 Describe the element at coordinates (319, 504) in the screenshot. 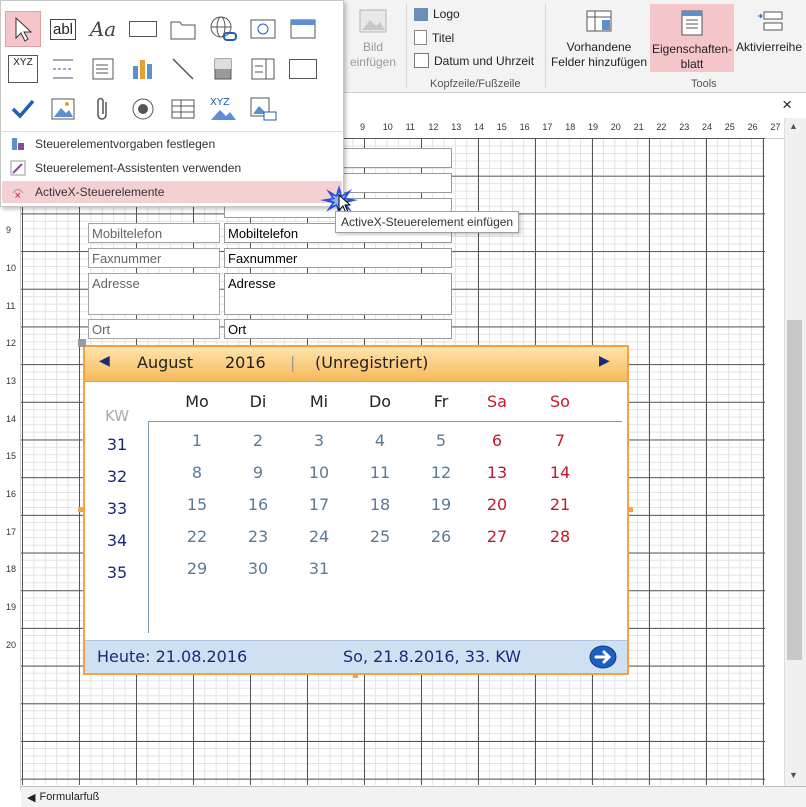

I see `calendar-day: 17` at that location.